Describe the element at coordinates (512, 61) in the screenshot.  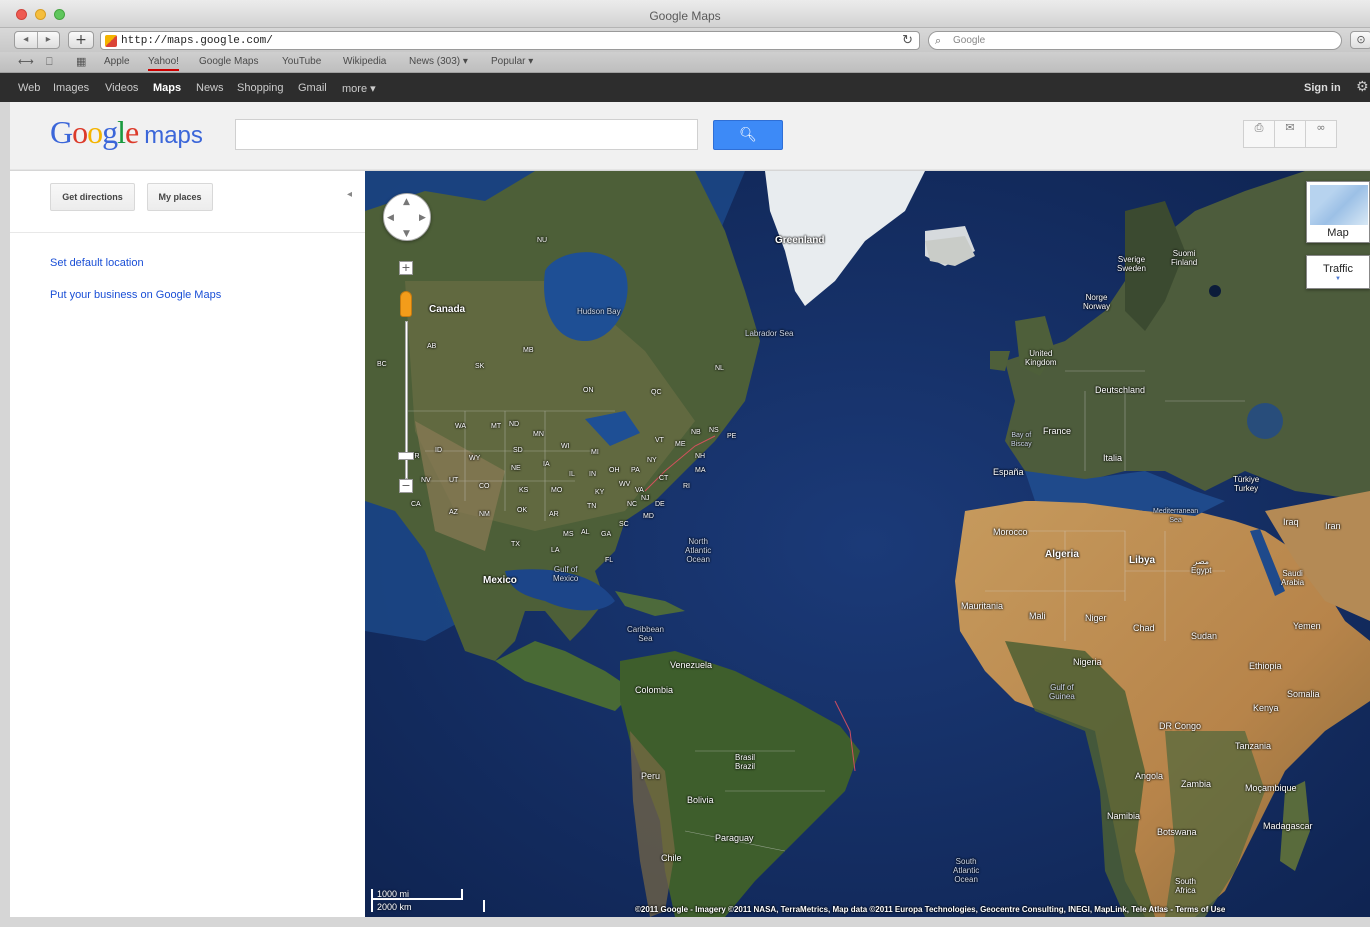
I see `bookmark-popular: Popular ▾` at that location.